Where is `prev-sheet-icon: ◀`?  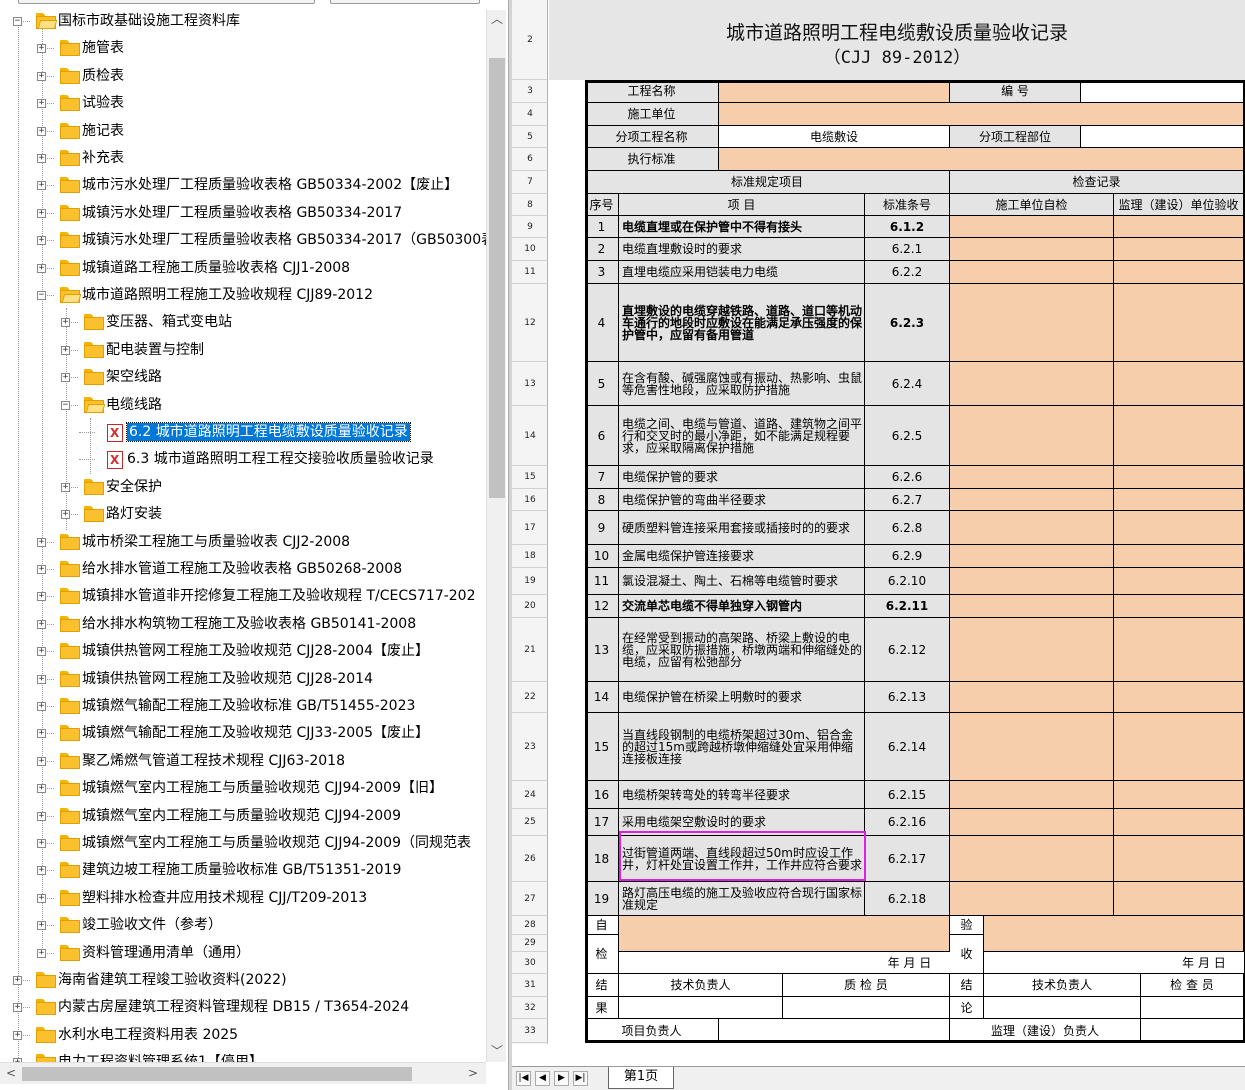
prev-sheet-icon: ◀ is located at coordinates (542, 1078).